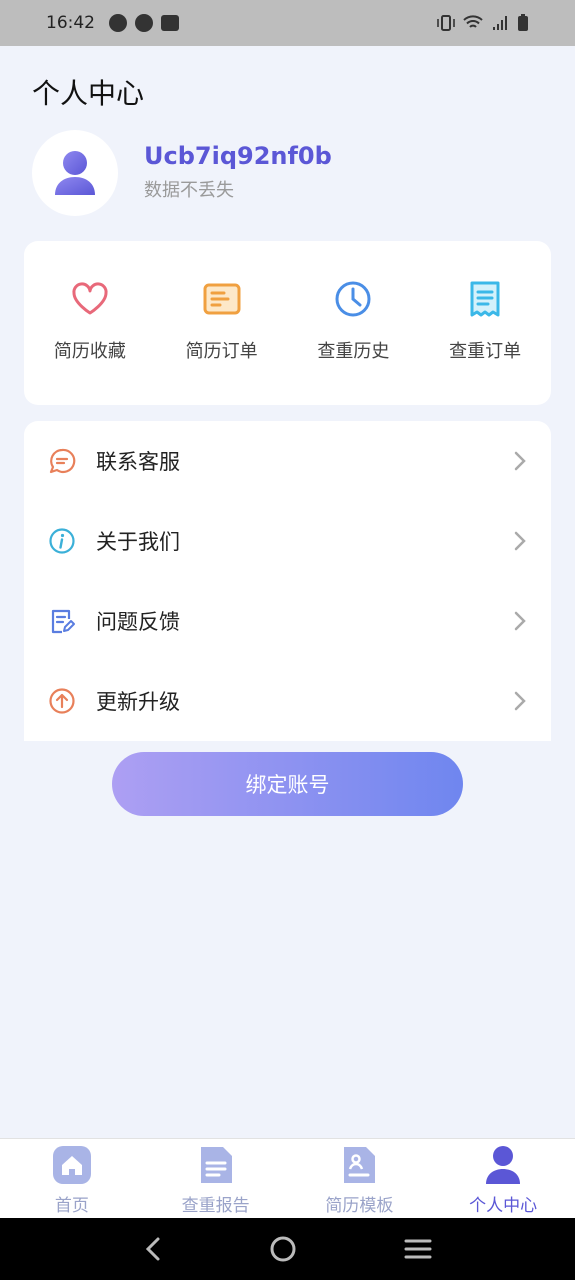 This screenshot has width=575, height=1280. I want to click on notification-icon, so click(170, 23).